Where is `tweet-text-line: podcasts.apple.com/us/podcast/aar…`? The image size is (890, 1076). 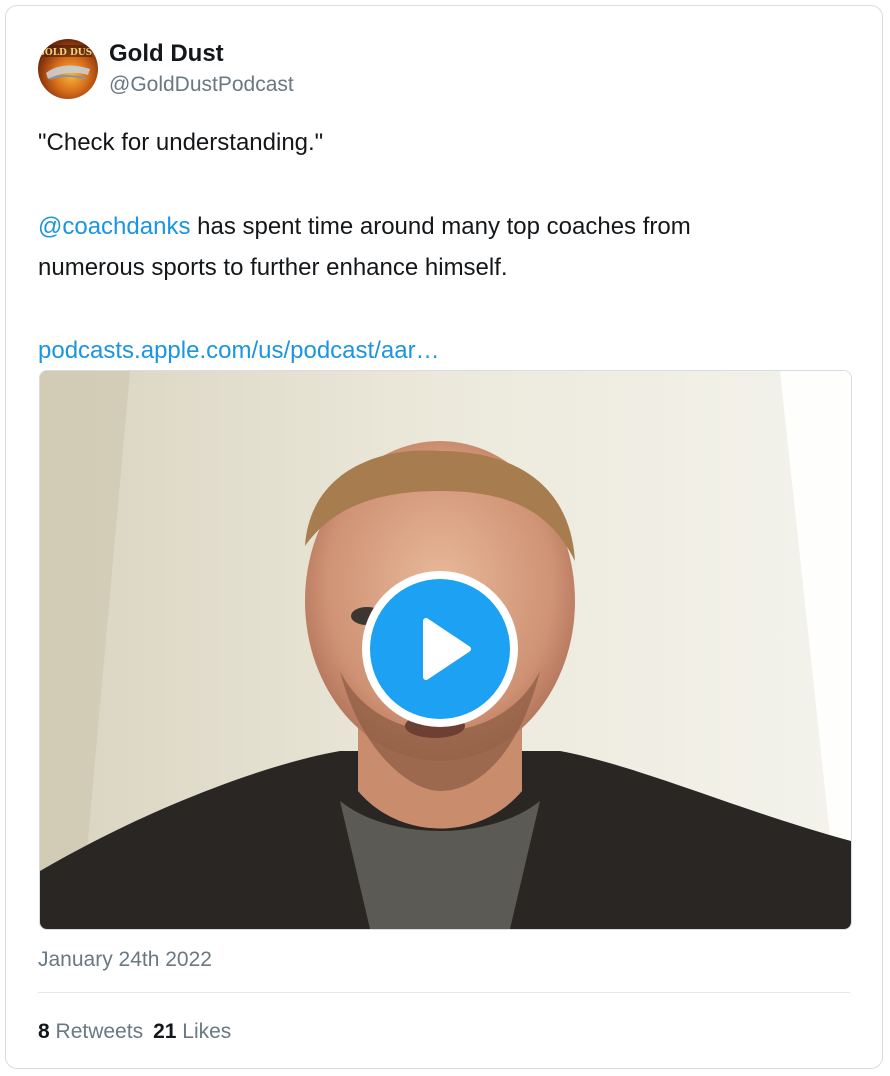
tweet-text-line: podcasts.apple.com/us/podcast/aar… is located at coordinates (239, 350).